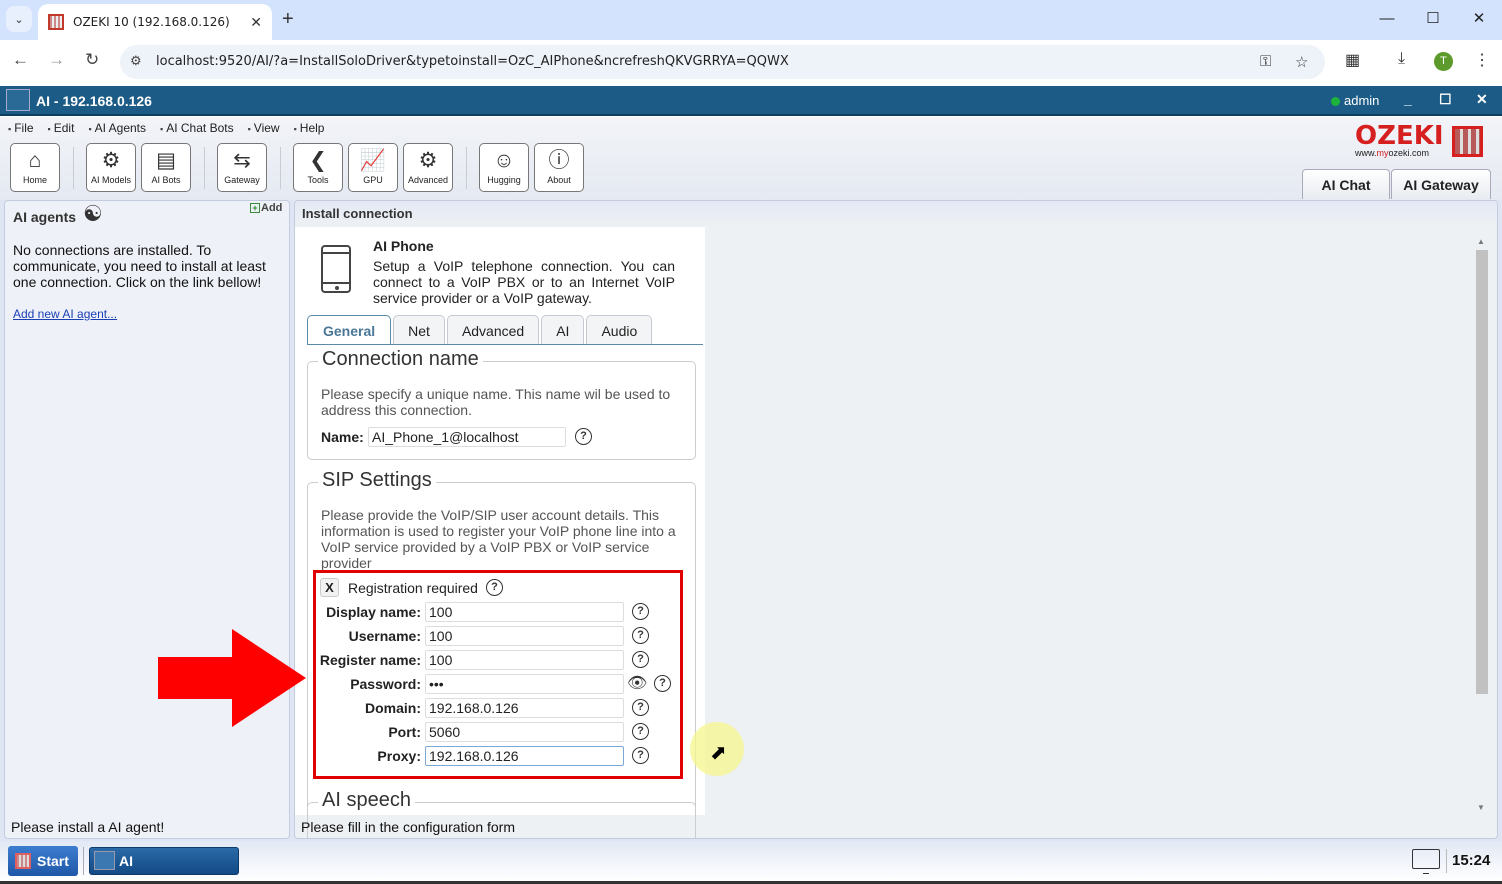 The image size is (1502, 884). What do you see at coordinates (1441, 184) in the screenshot?
I see `tab-ai-gateway: AI Gateway` at bounding box center [1441, 184].